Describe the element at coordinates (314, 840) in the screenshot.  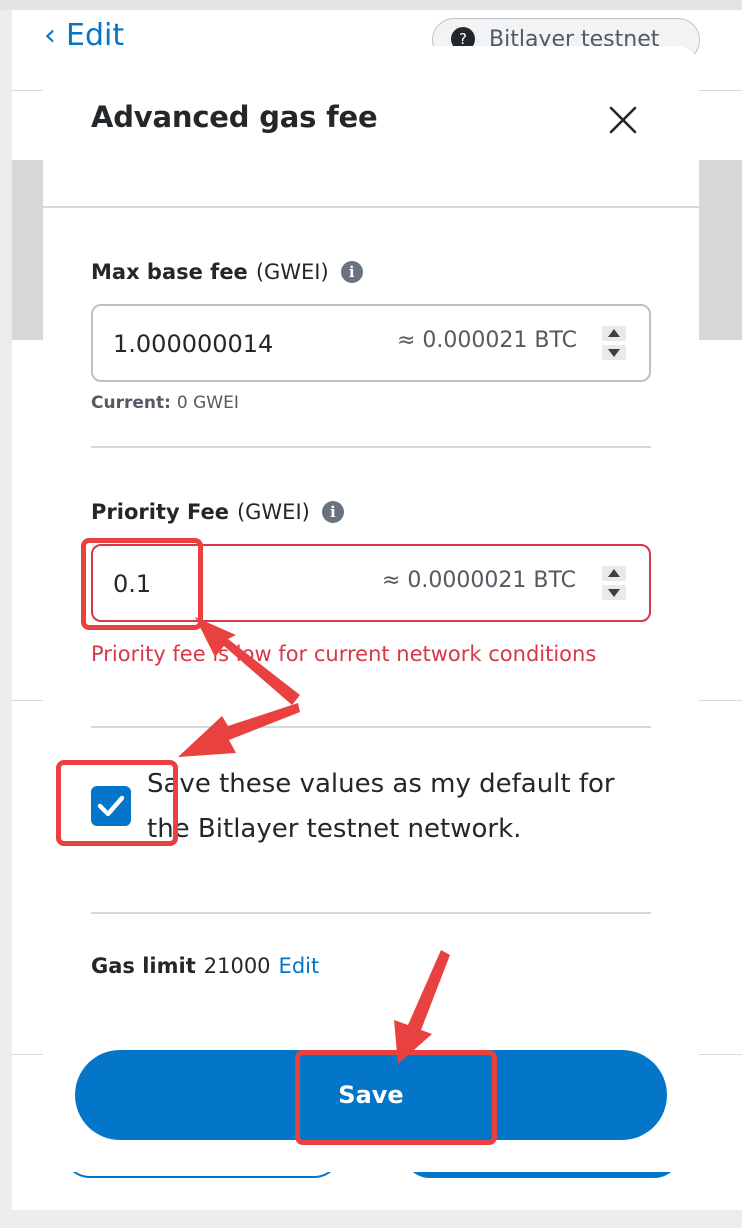
I see `annotation-arrows` at that location.